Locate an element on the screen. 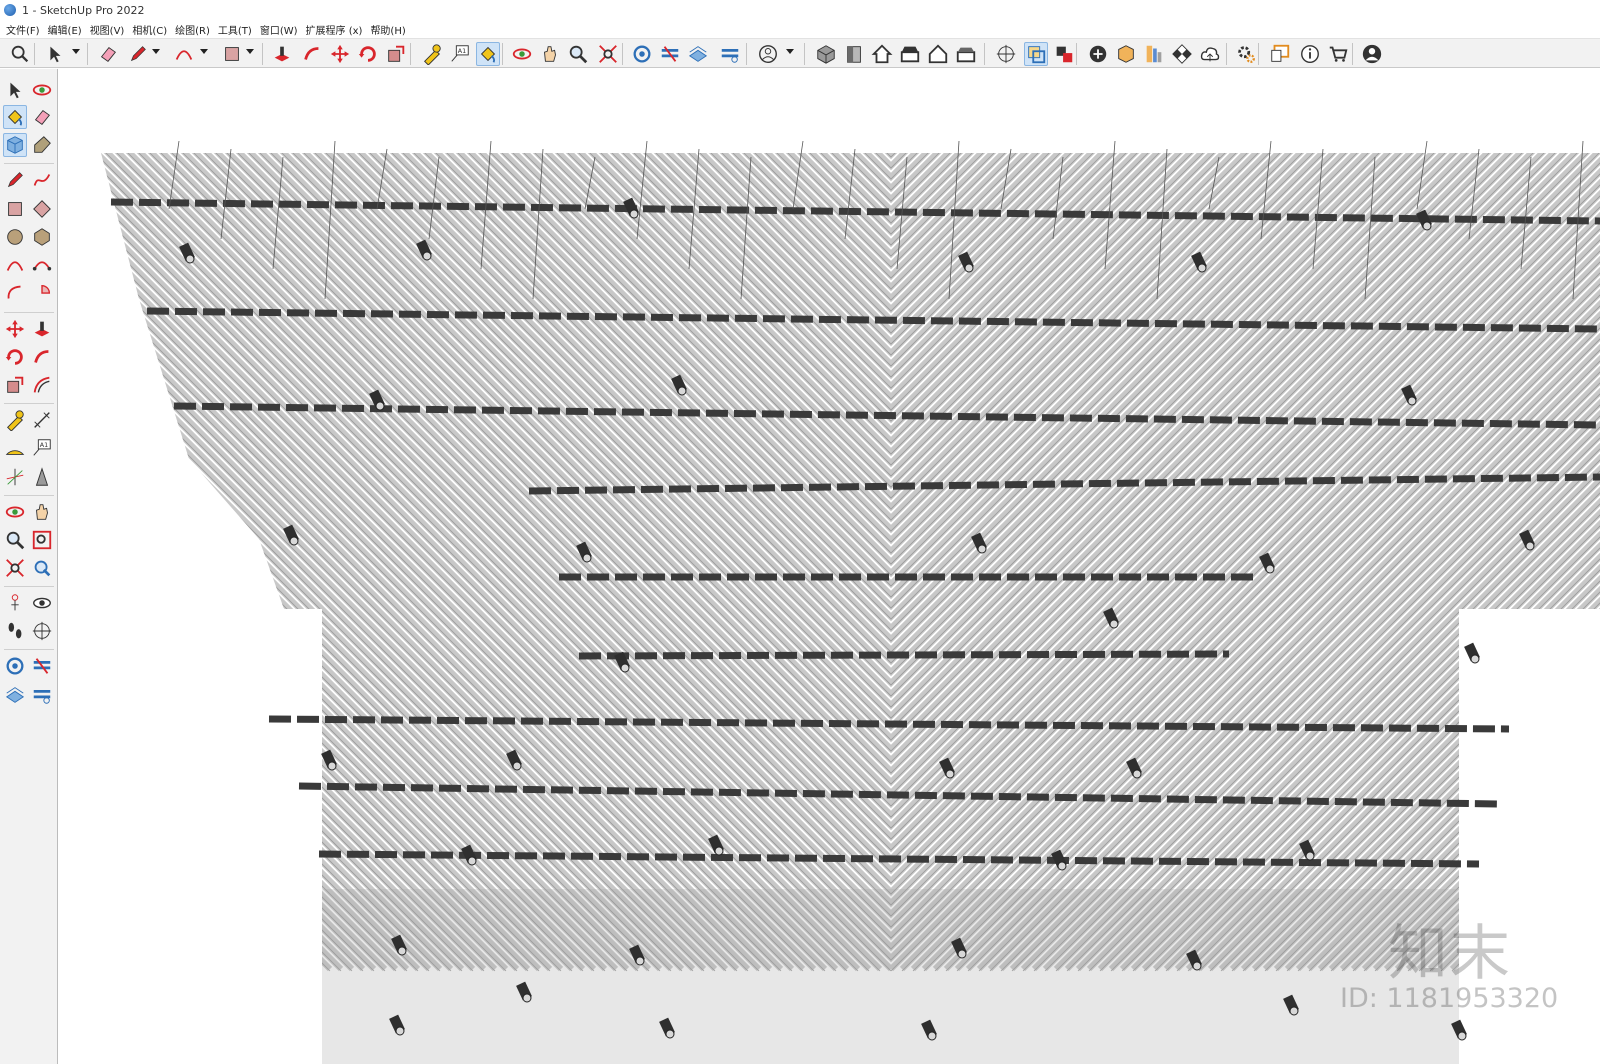 Image resolution: width=1600 pixels, height=1064 pixels. menu-window: 窗口(W) is located at coordinates (279, 29).